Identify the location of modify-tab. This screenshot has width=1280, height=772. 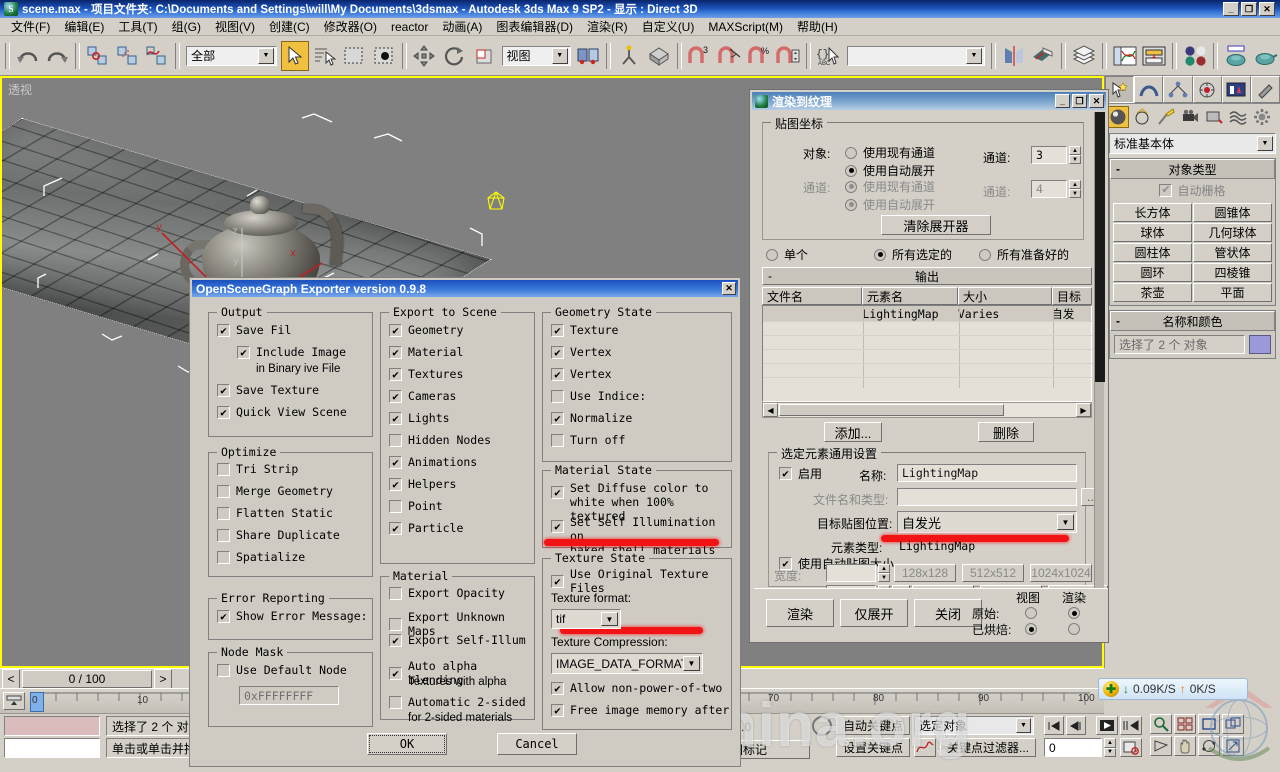
(1149, 89).